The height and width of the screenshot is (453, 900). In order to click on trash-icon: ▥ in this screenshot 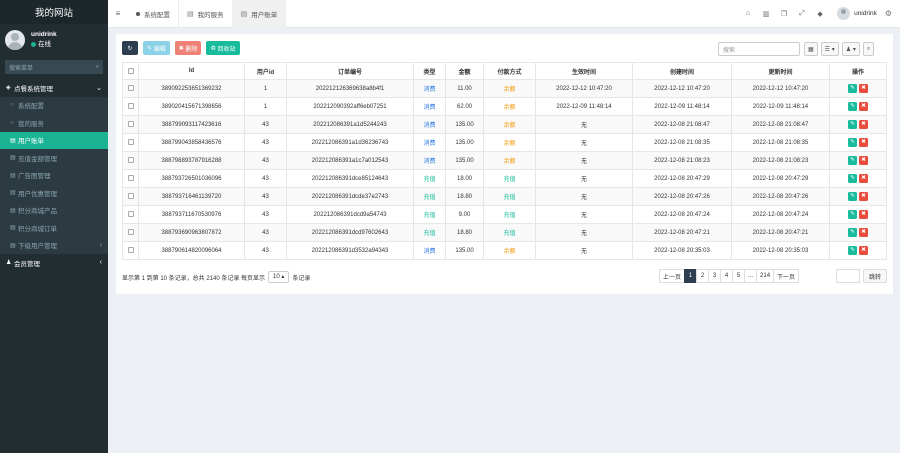, I will do `click(766, 14)`.